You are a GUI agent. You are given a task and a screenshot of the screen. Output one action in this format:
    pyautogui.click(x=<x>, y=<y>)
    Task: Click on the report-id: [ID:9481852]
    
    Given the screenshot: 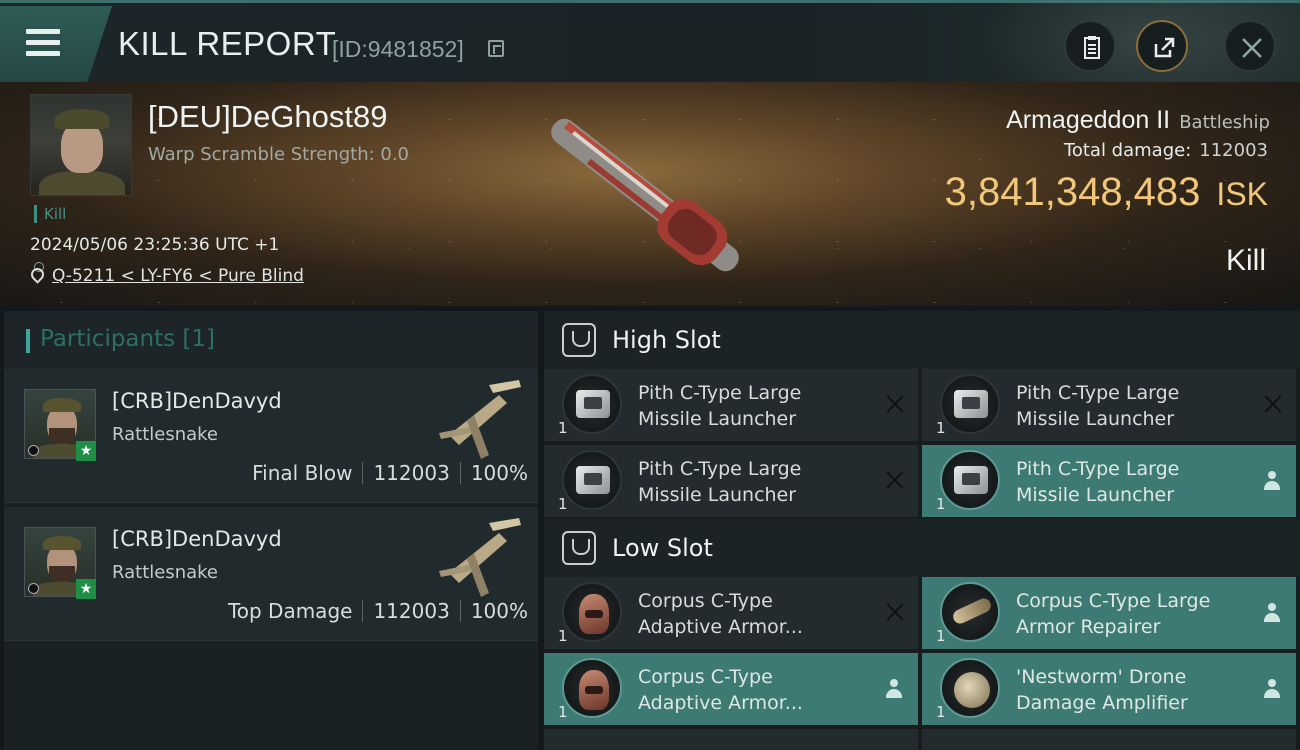 What is the action you would take?
    pyautogui.click(x=398, y=49)
    